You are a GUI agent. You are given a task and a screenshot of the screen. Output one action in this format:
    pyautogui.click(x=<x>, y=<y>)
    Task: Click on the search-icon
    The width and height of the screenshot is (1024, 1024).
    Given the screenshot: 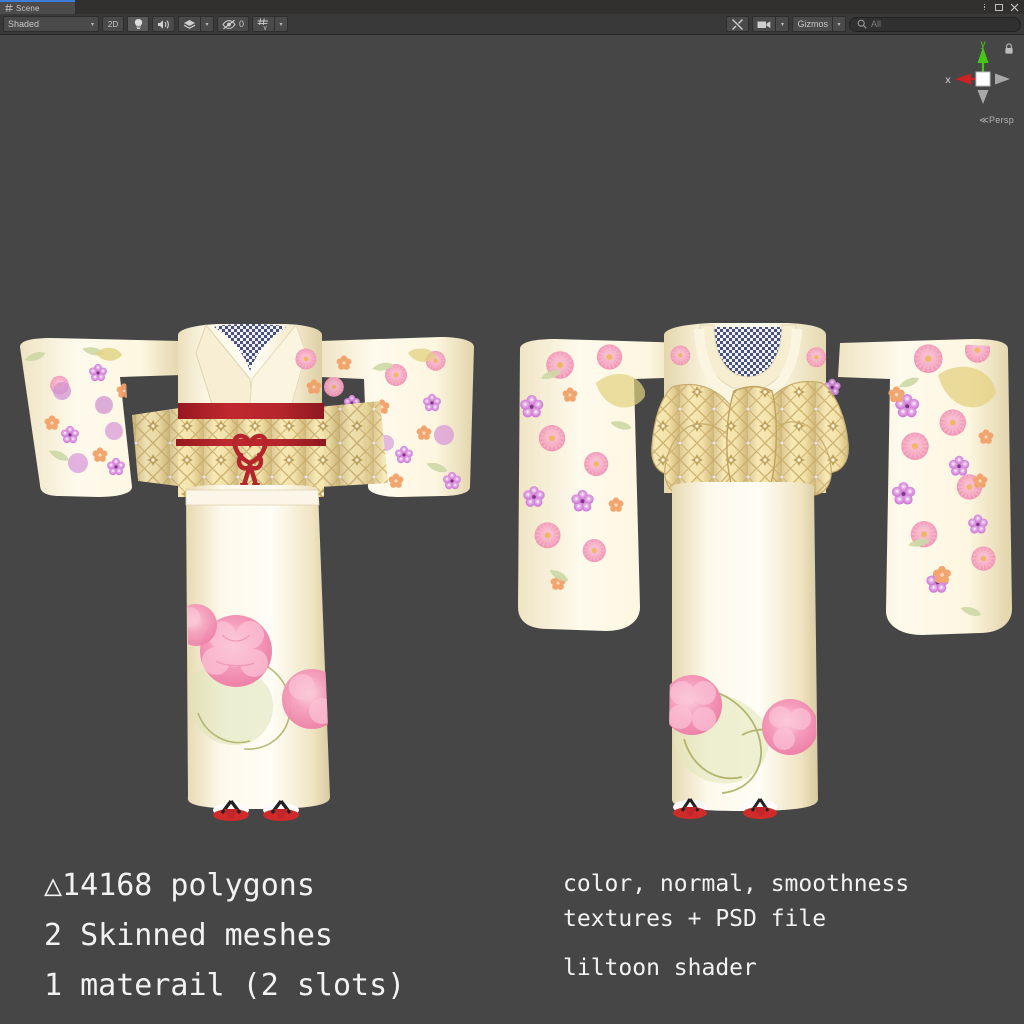 What is the action you would take?
    pyautogui.click(x=862, y=24)
    